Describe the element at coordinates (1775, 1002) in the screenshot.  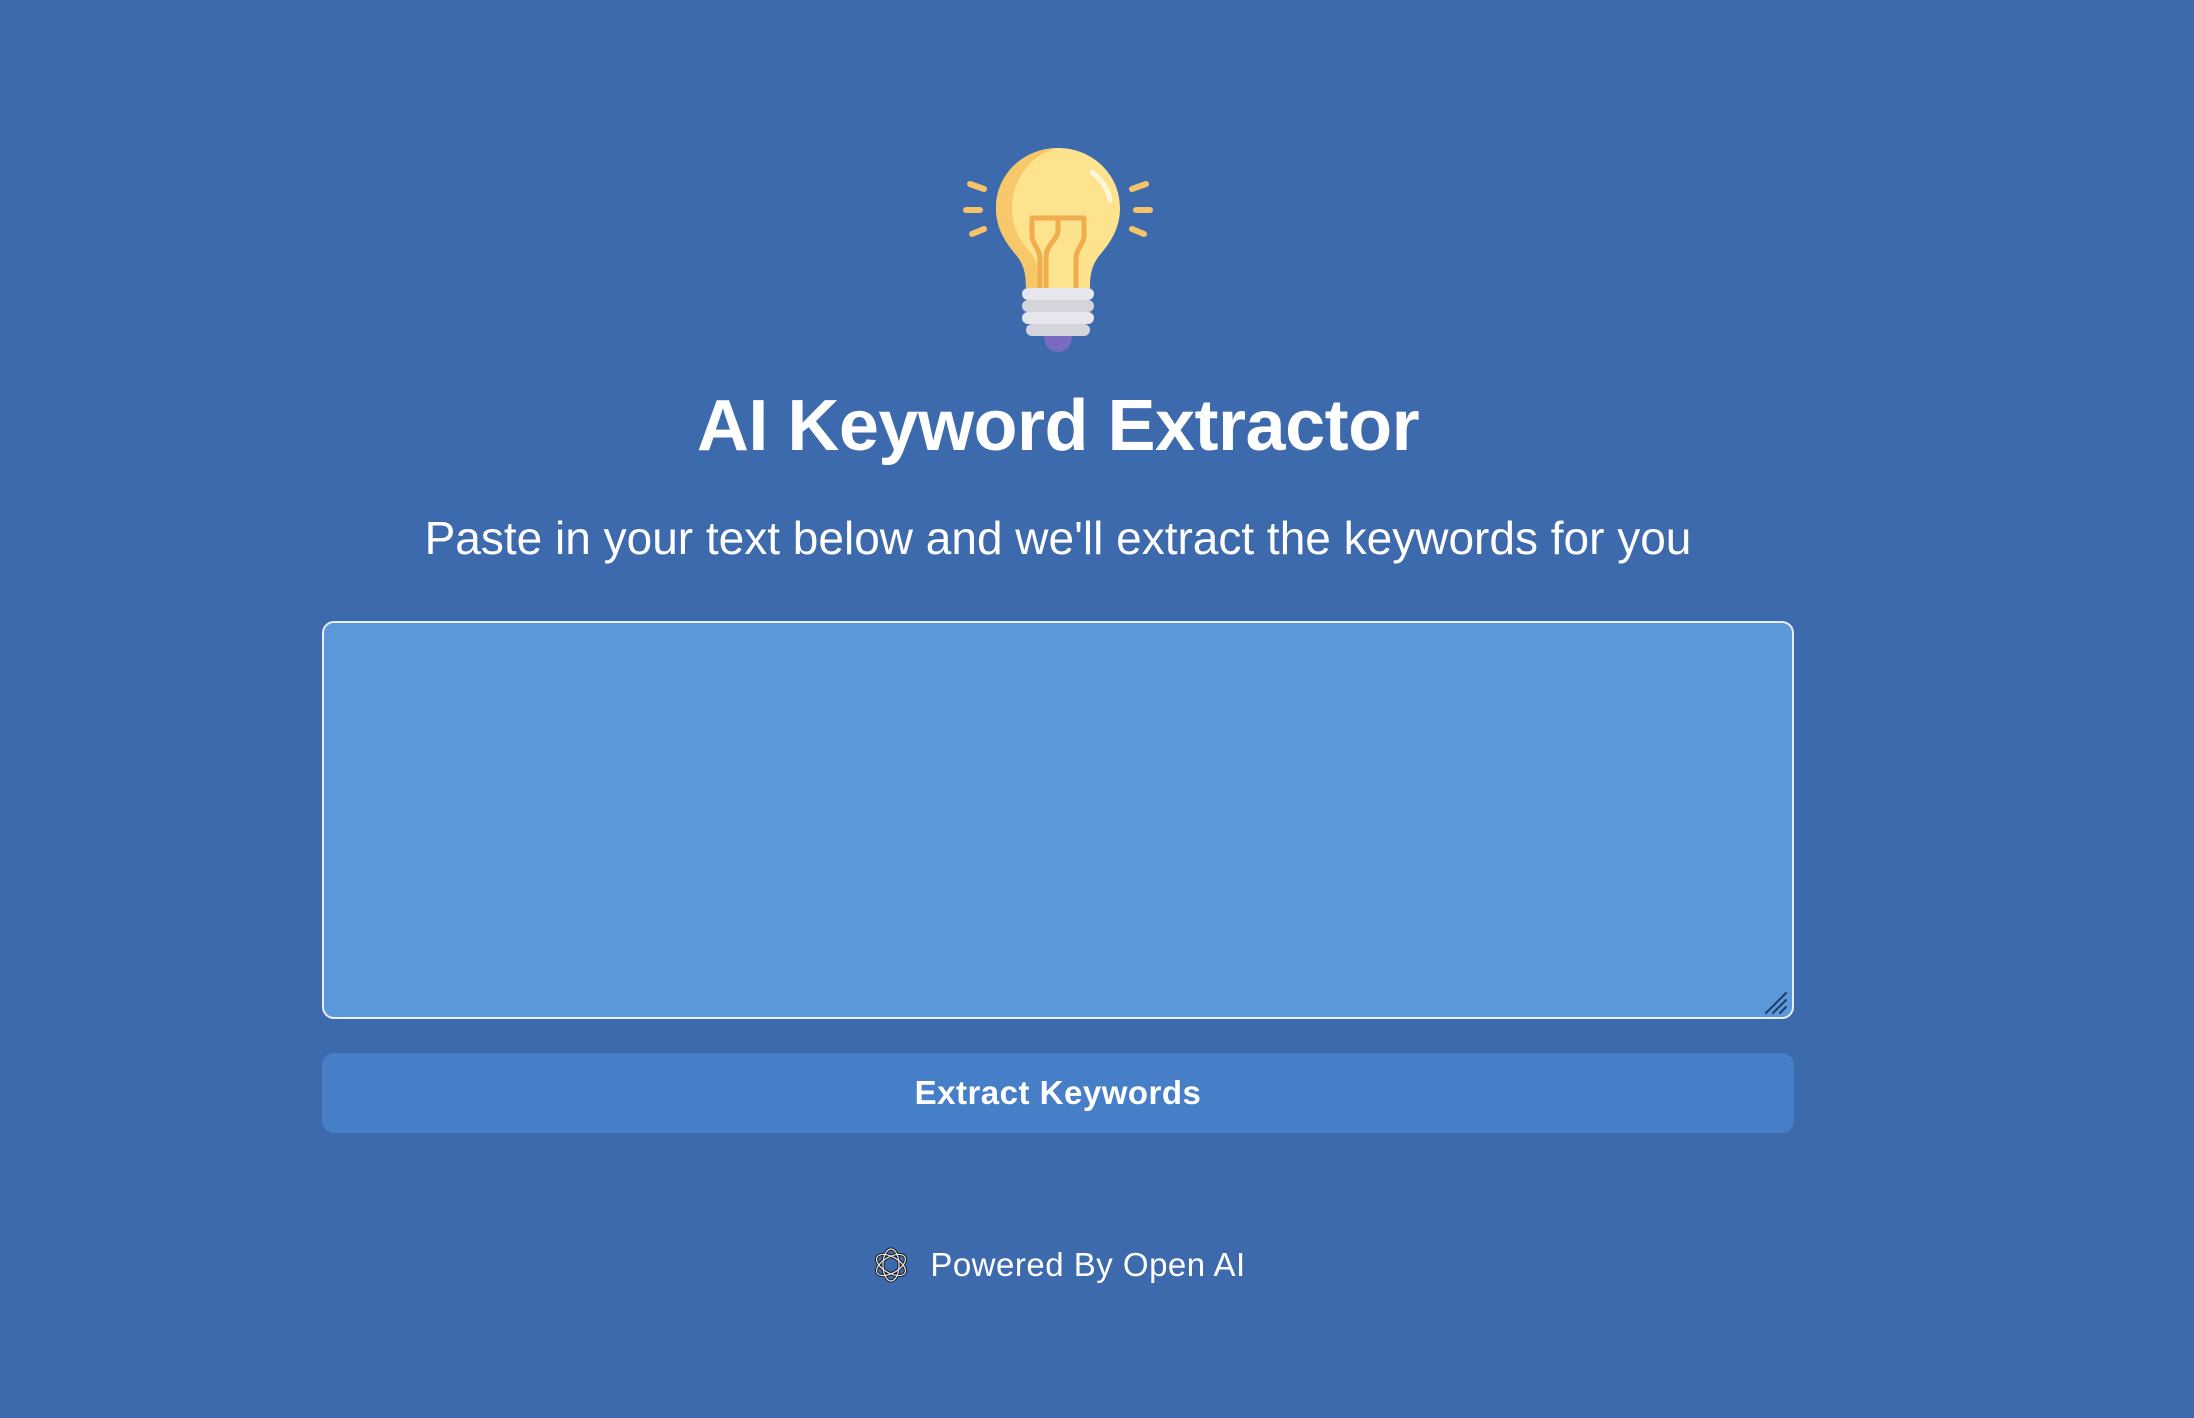
I see `resize-handle-icon` at that location.